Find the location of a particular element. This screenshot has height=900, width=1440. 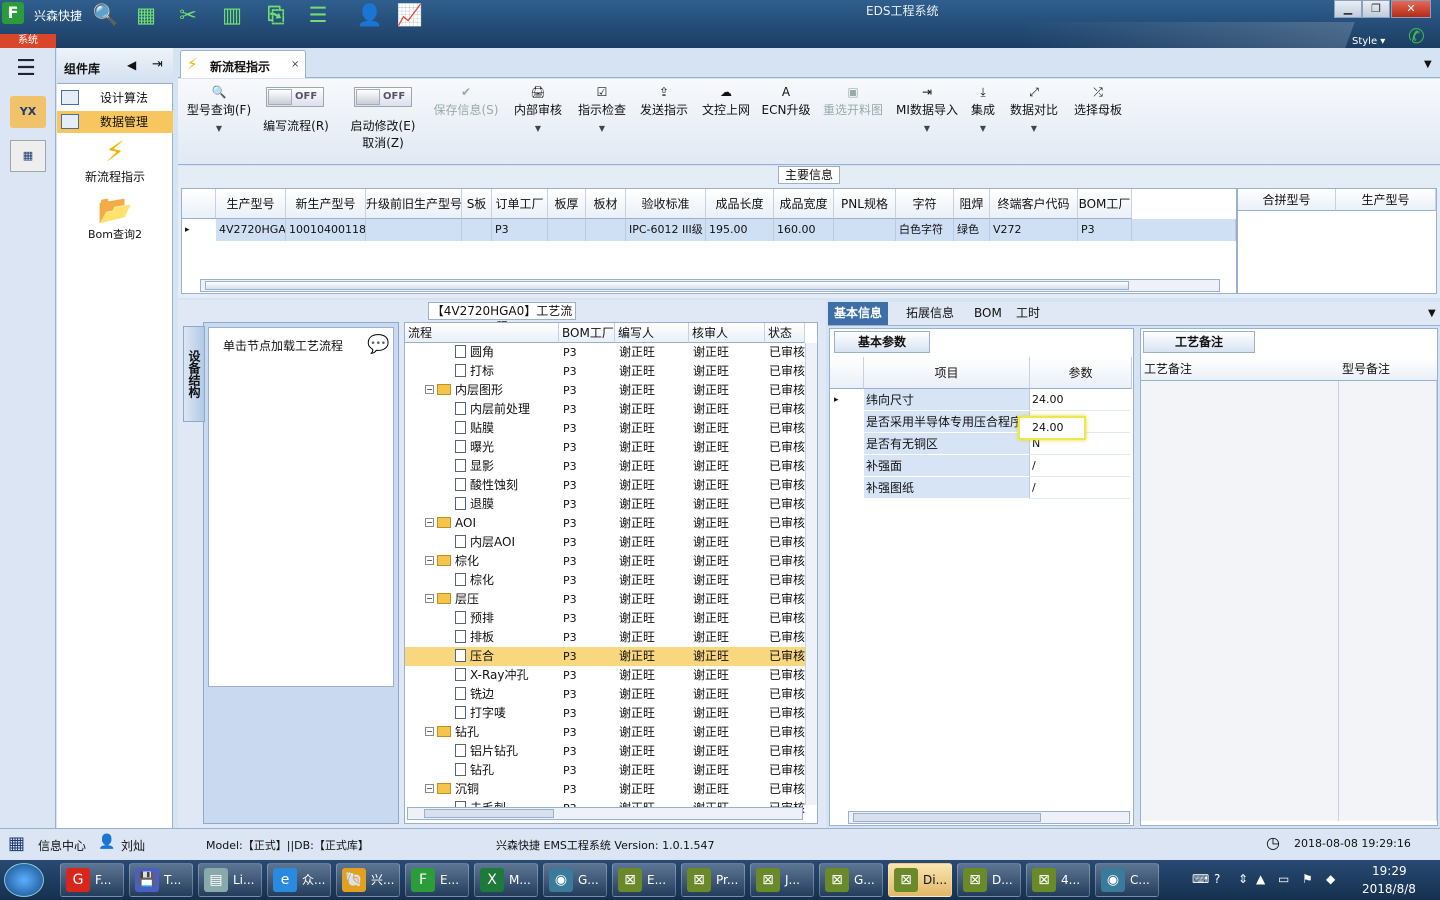

main-col-header: 升级前旧生产型号 is located at coordinates (414, 204).